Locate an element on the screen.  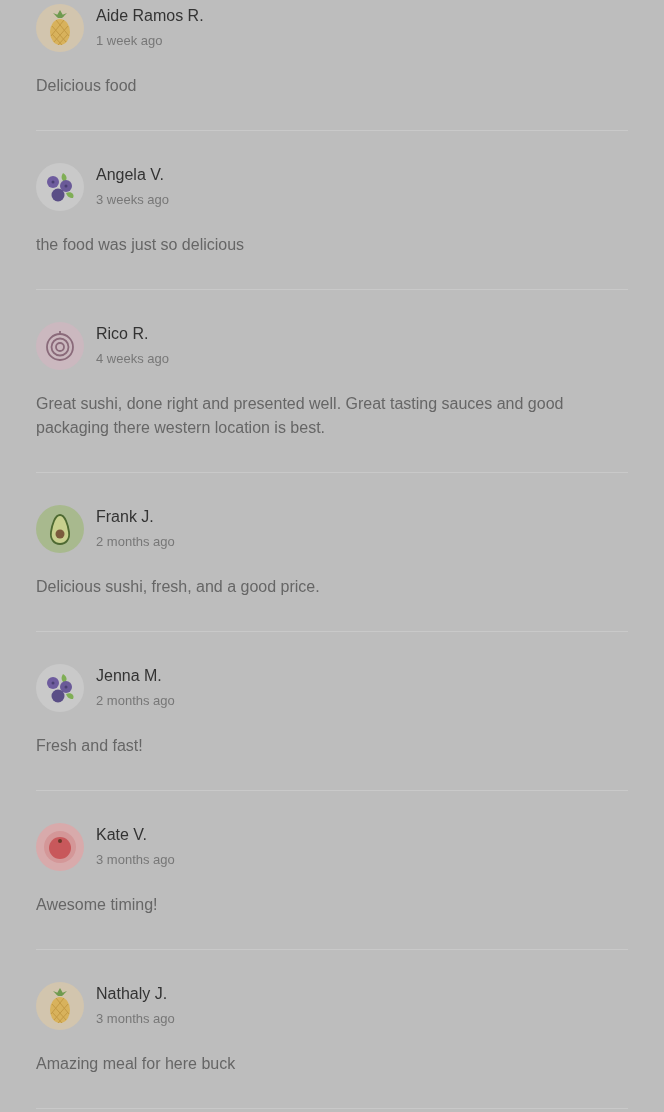
tomato-avatar-icon is located at coordinates (60, 847).